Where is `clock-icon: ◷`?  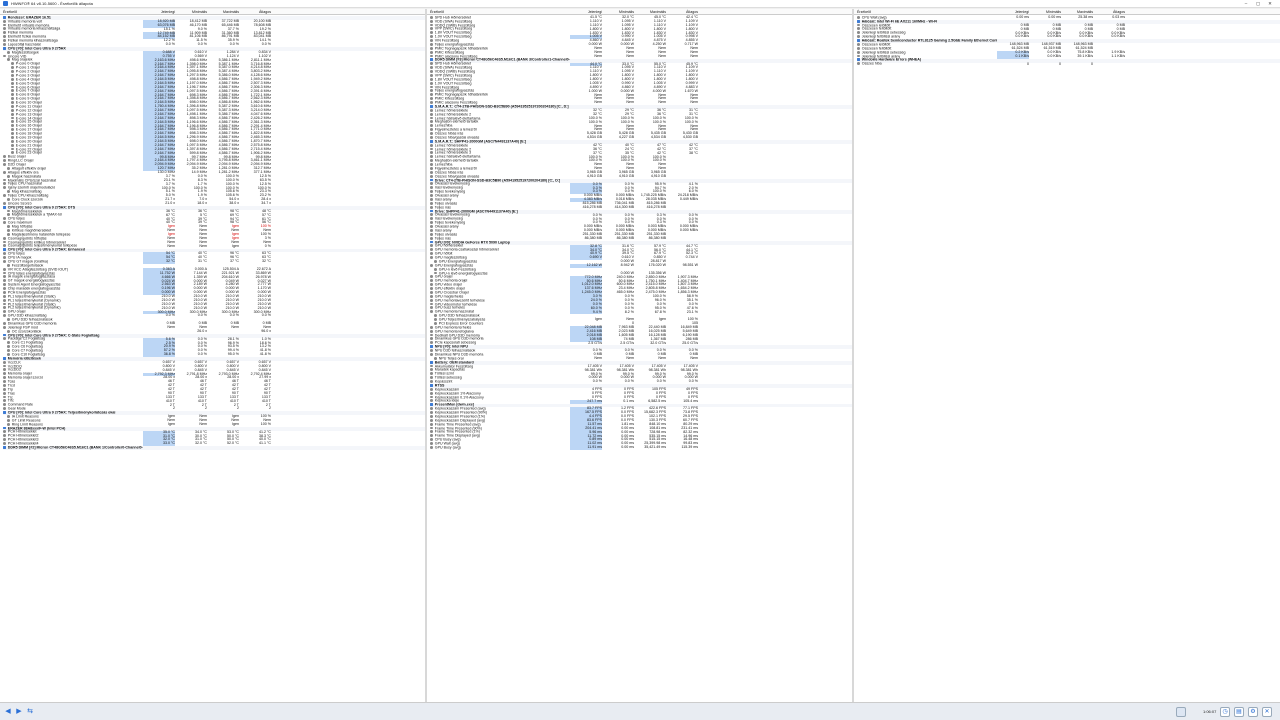 clock-icon: ◷ is located at coordinates (1225, 712).